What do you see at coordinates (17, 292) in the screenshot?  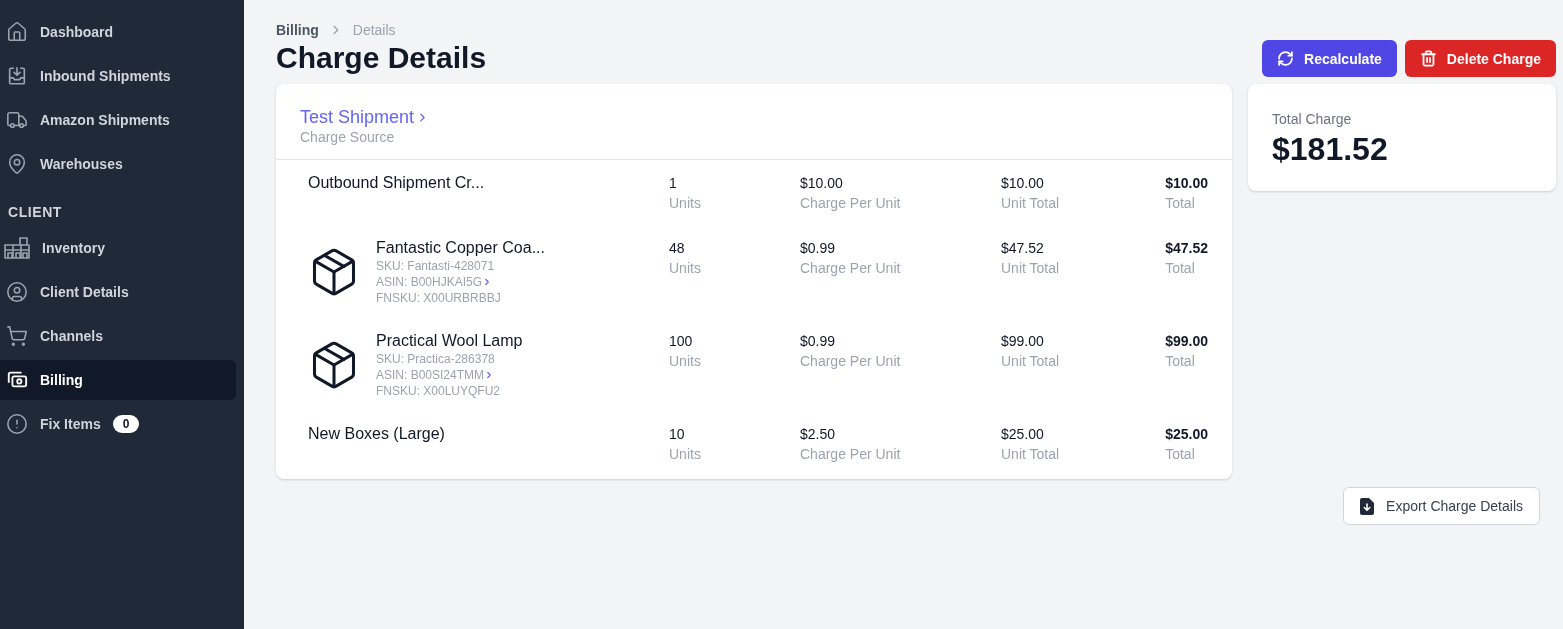 I see `user-circle-icon` at bounding box center [17, 292].